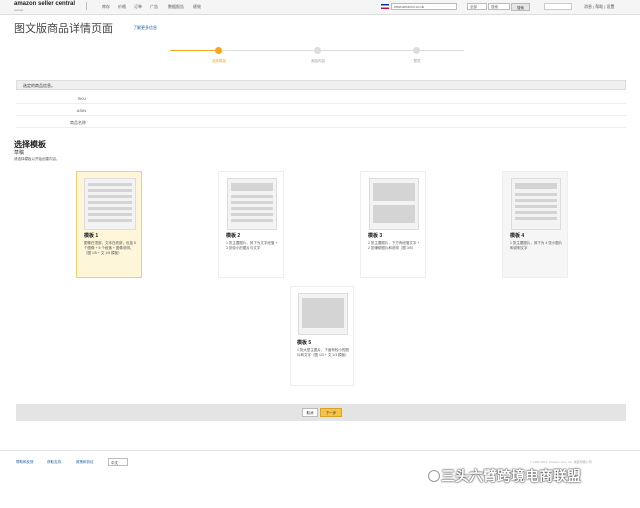 The height and width of the screenshot is (508, 640). Describe the element at coordinates (233, 236) in the screenshot. I see `template-2-title: 模板 2` at that location.